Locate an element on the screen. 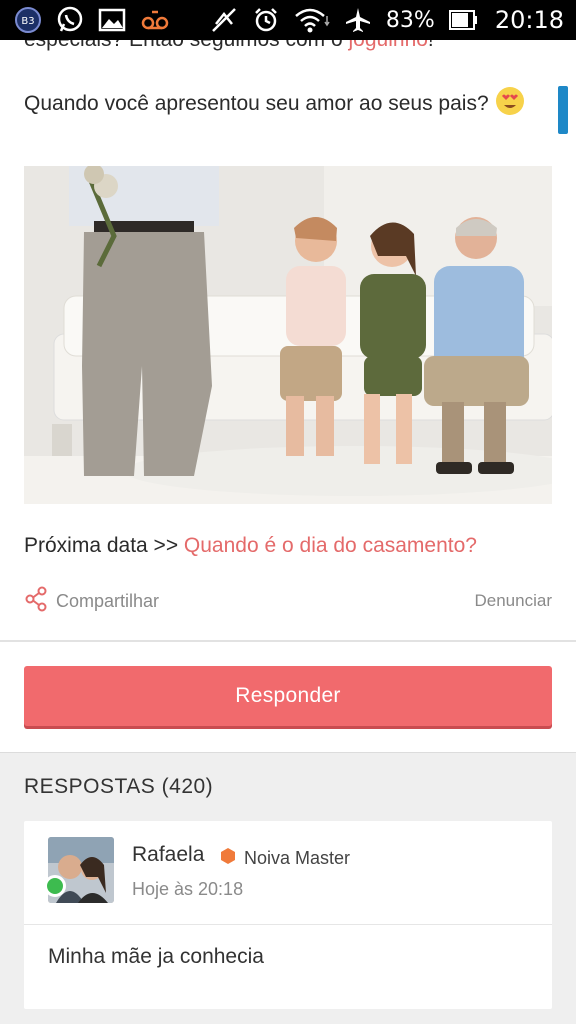 This screenshot has width=576, height=1024. airplane-icon is located at coordinates (358, 20).